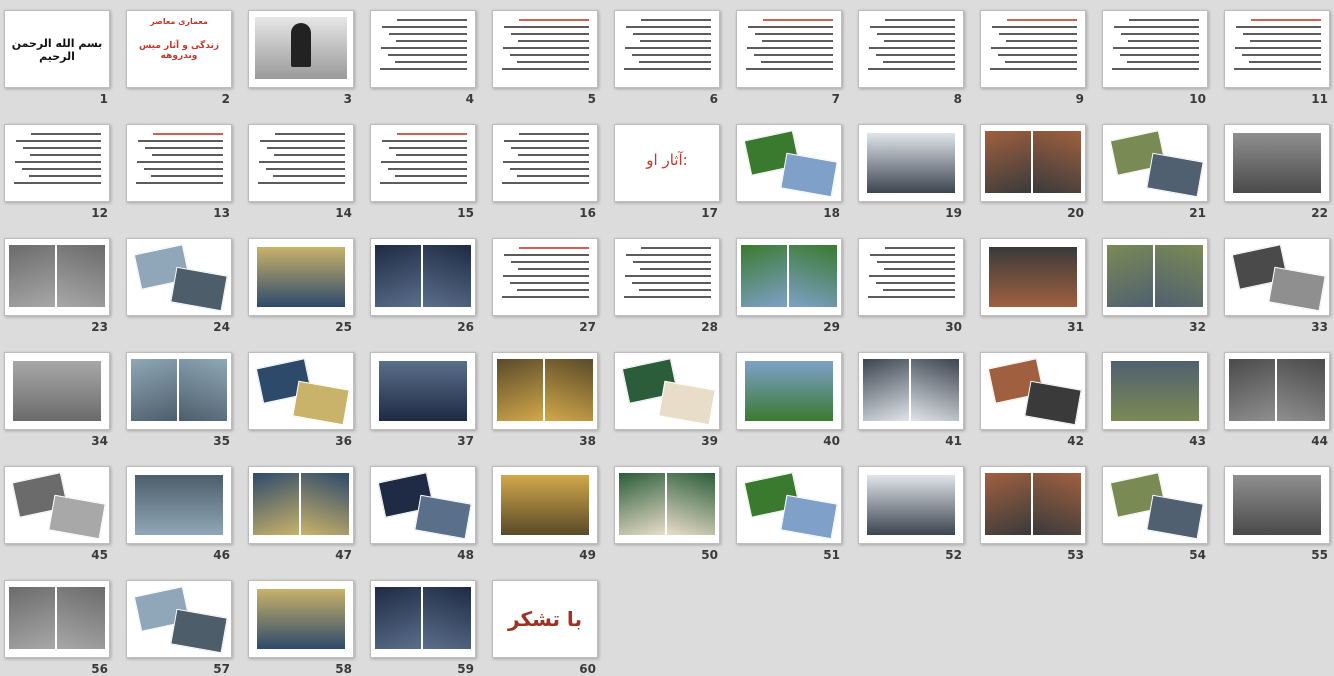 The image size is (1334, 676). Describe the element at coordinates (179, 49) in the screenshot. I see `slide-thumbnail: معماری معاصر زندگی و آثار میس وندروهه` at that location.